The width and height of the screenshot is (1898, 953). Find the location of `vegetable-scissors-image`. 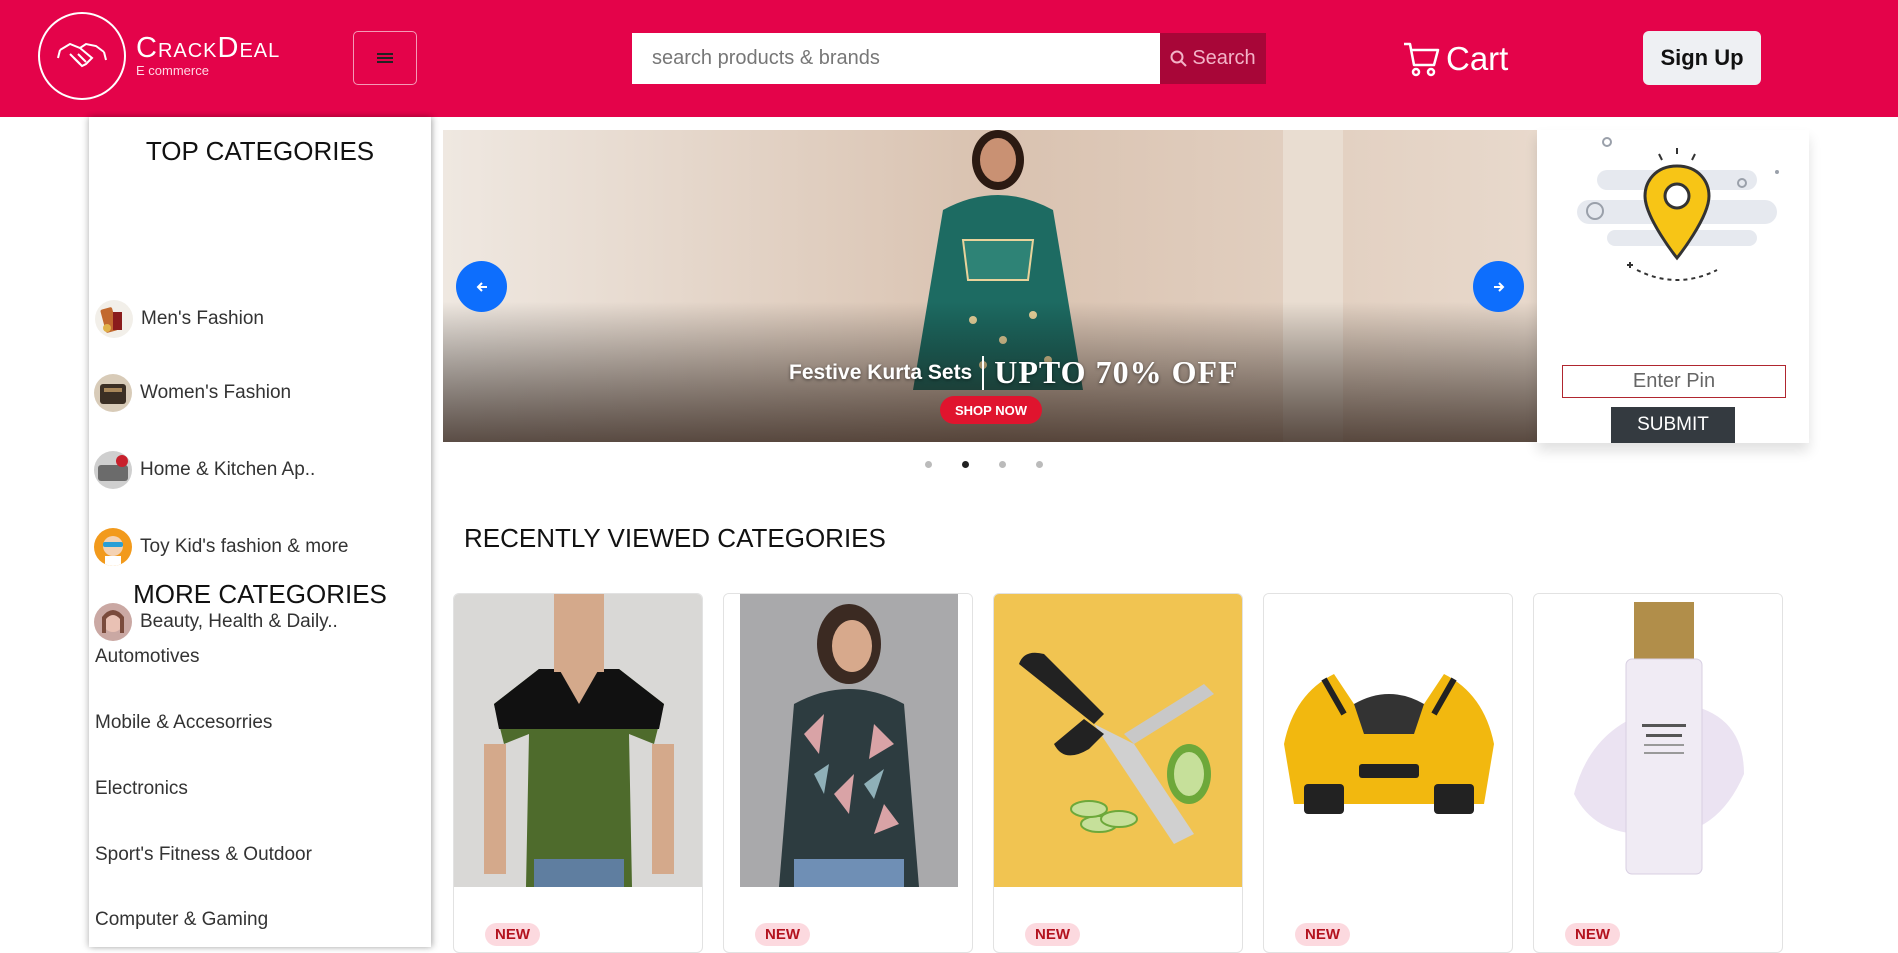

vegetable-scissors-image is located at coordinates (1118, 740).